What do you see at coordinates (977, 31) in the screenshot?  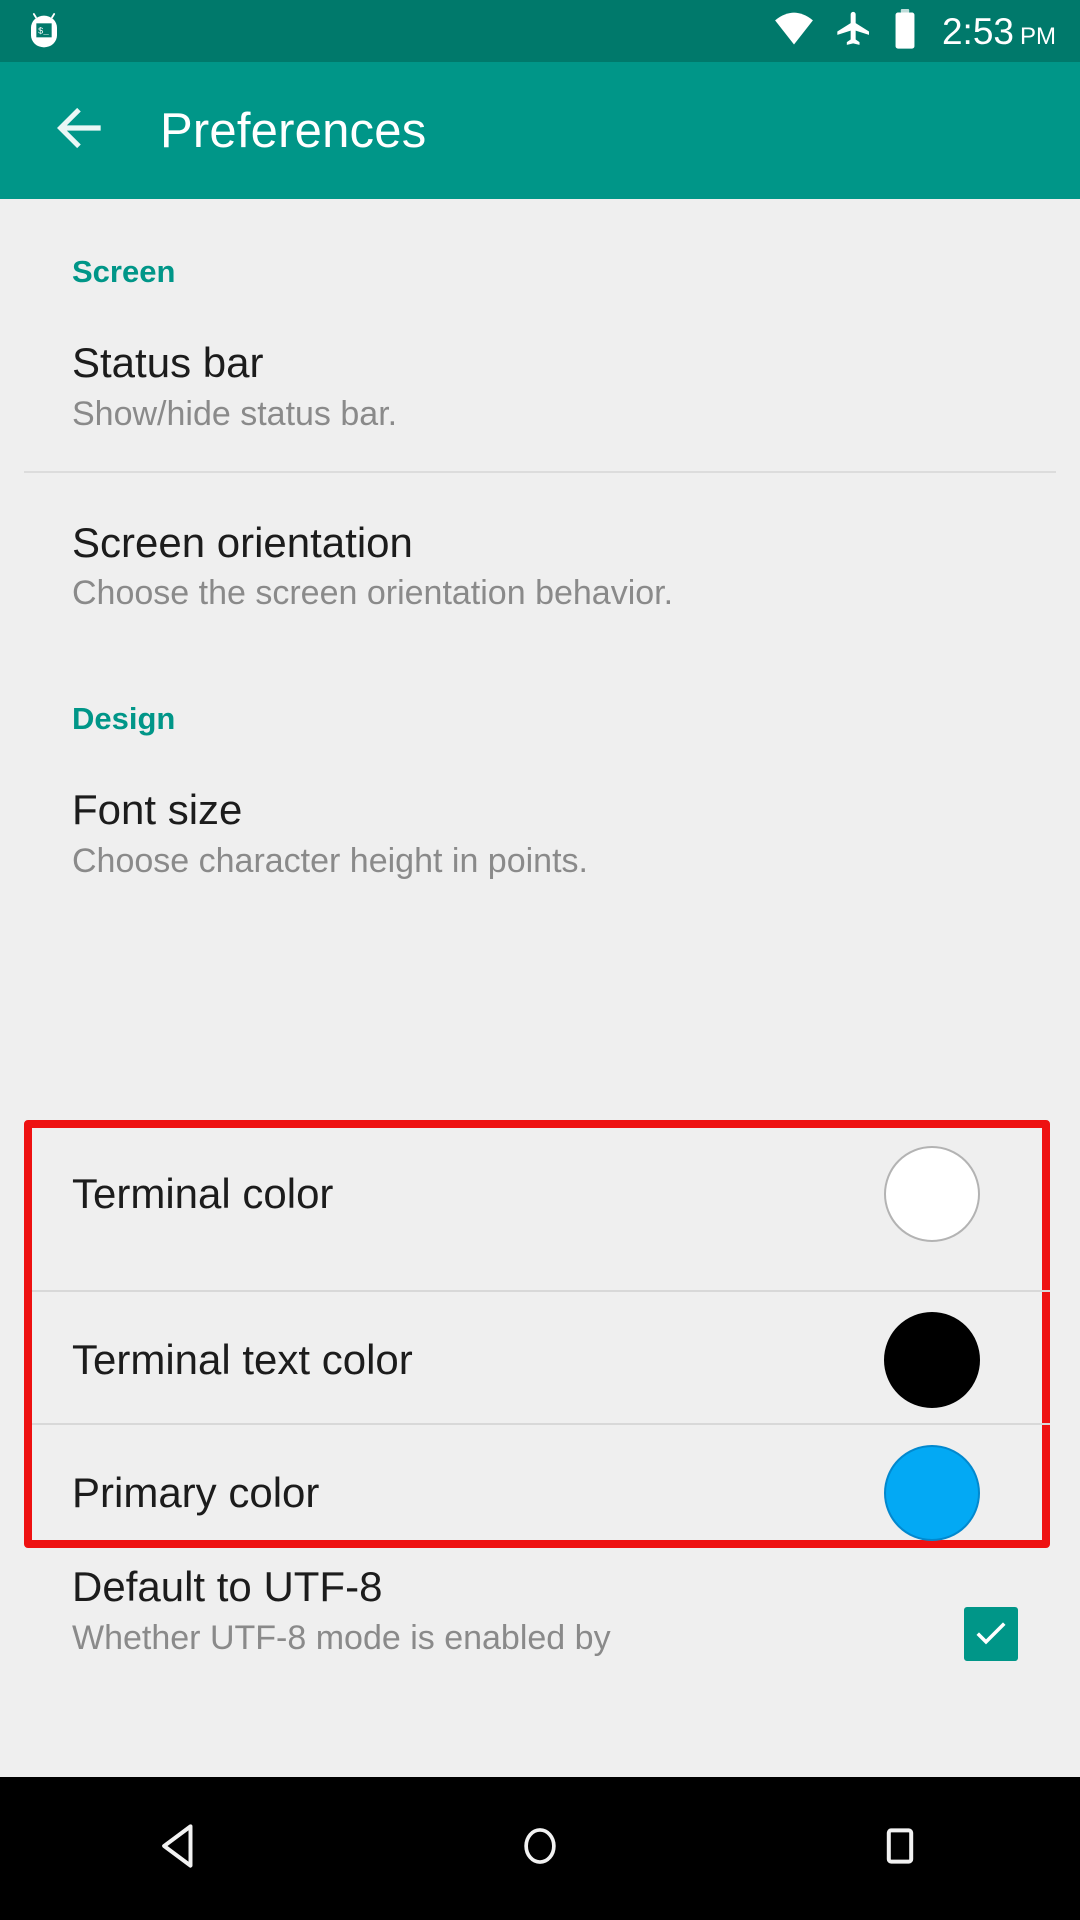 I see `clock-time: 2:53` at bounding box center [977, 31].